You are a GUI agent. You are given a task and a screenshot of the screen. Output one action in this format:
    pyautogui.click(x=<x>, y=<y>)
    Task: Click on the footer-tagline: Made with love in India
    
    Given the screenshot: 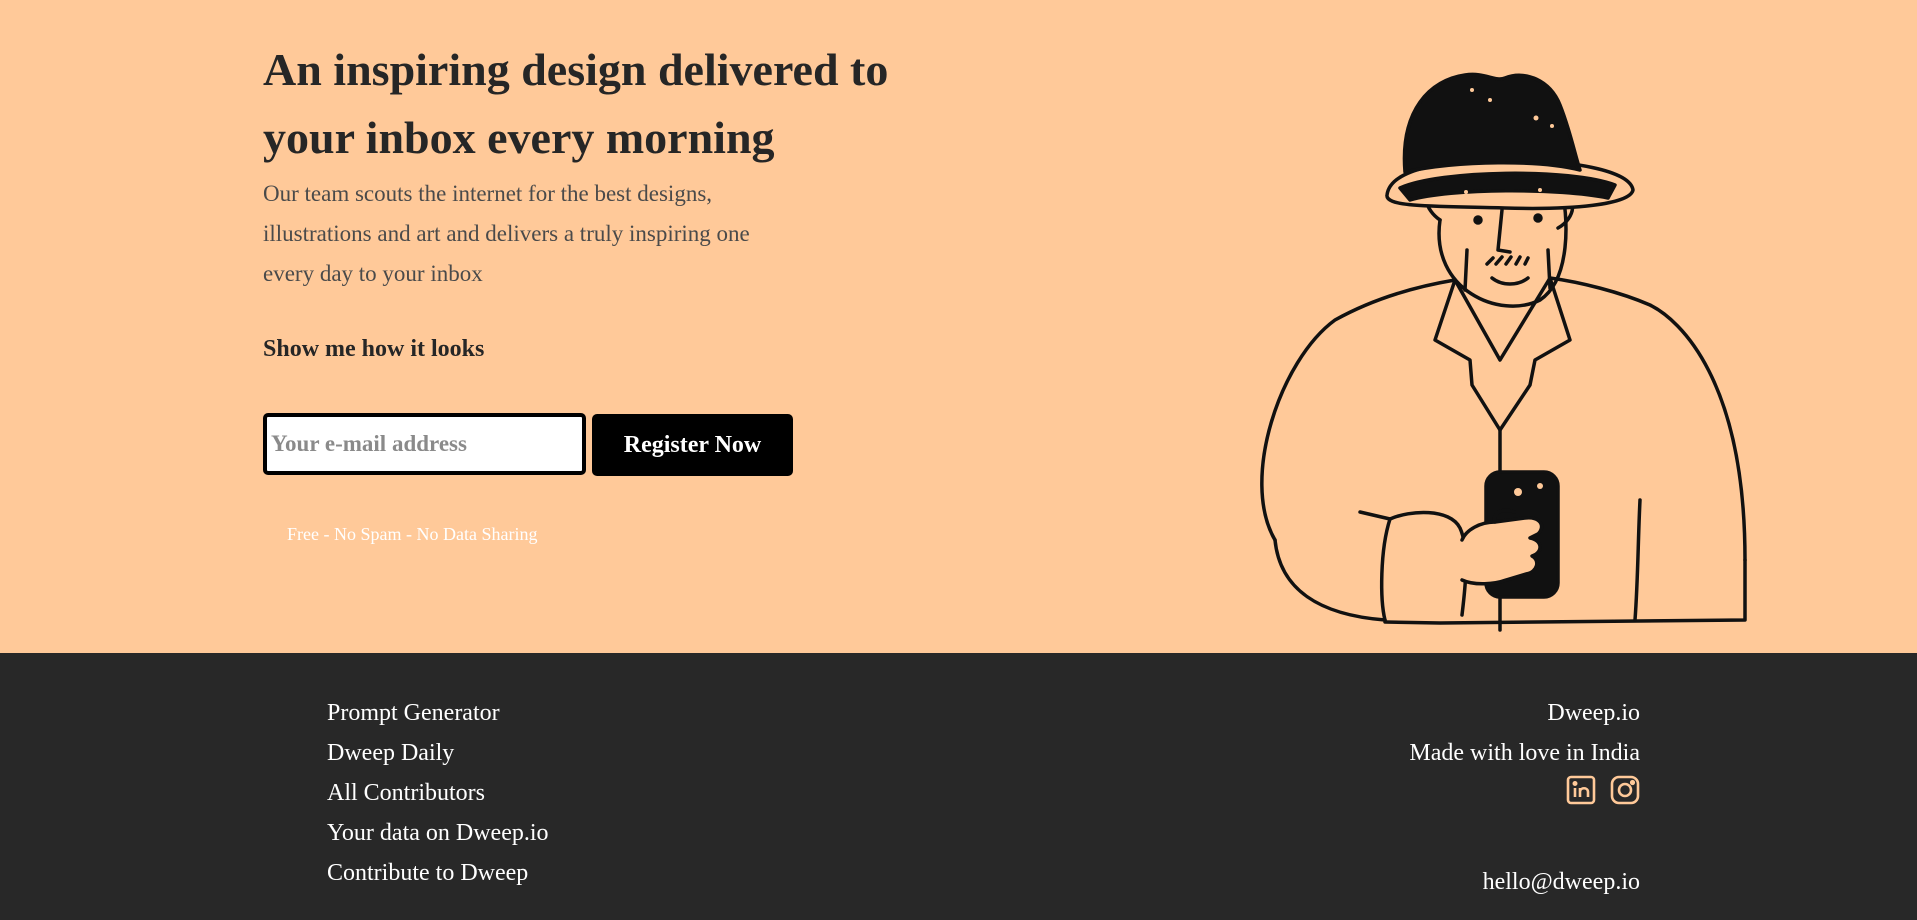 What is the action you would take?
    pyautogui.click(x=1524, y=753)
    